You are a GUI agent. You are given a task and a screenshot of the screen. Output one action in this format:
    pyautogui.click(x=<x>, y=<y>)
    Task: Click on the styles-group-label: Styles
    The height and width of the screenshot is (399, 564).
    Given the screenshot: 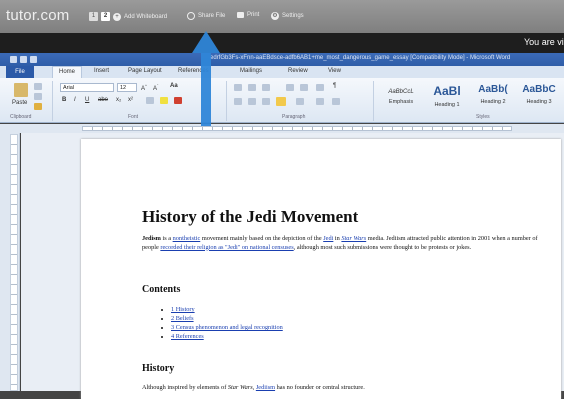 What is the action you would take?
    pyautogui.click(x=483, y=117)
    